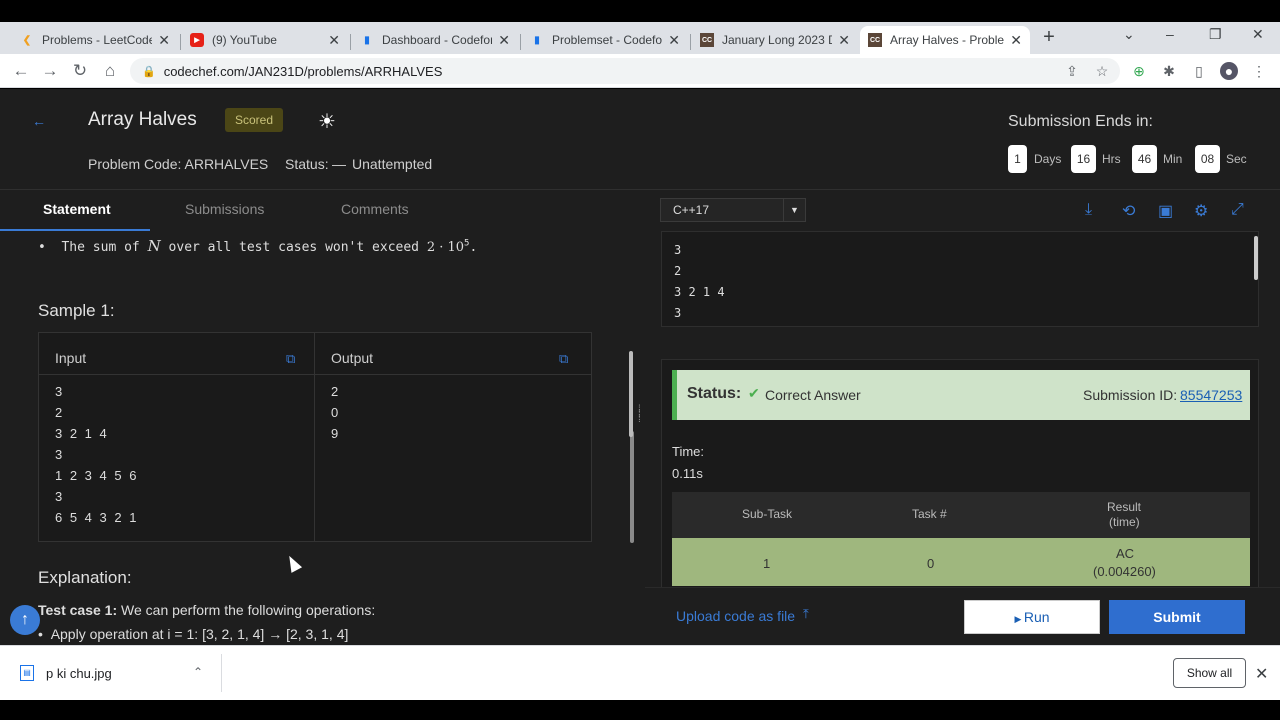 The width and height of the screenshot is (1280, 720). What do you see at coordinates (77, 209) in the screenshot?
I see `tab-statement: Statement` at bounding box center [77, 209].